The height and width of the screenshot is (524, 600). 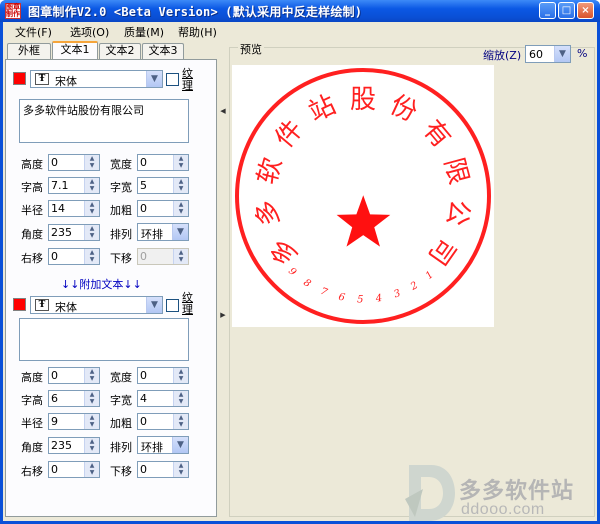 I want to click on menu-quality: 质量(M), so click(x=144, y=32).